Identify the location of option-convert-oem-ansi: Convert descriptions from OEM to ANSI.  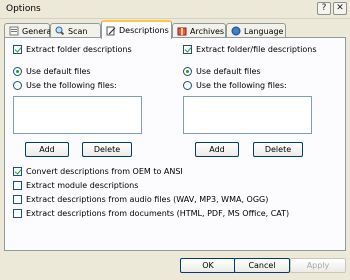
(98, 171).